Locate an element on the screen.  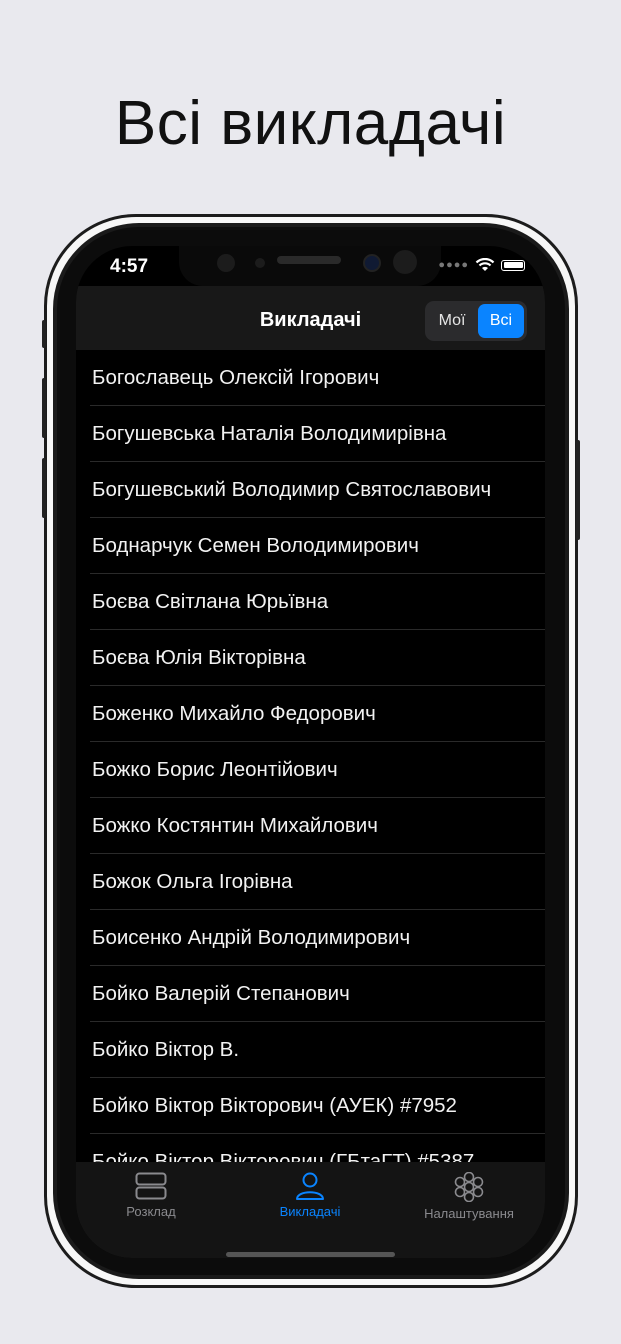
teacher-row: Бойко Валерій Степанович is located at coordinates (310, 994).